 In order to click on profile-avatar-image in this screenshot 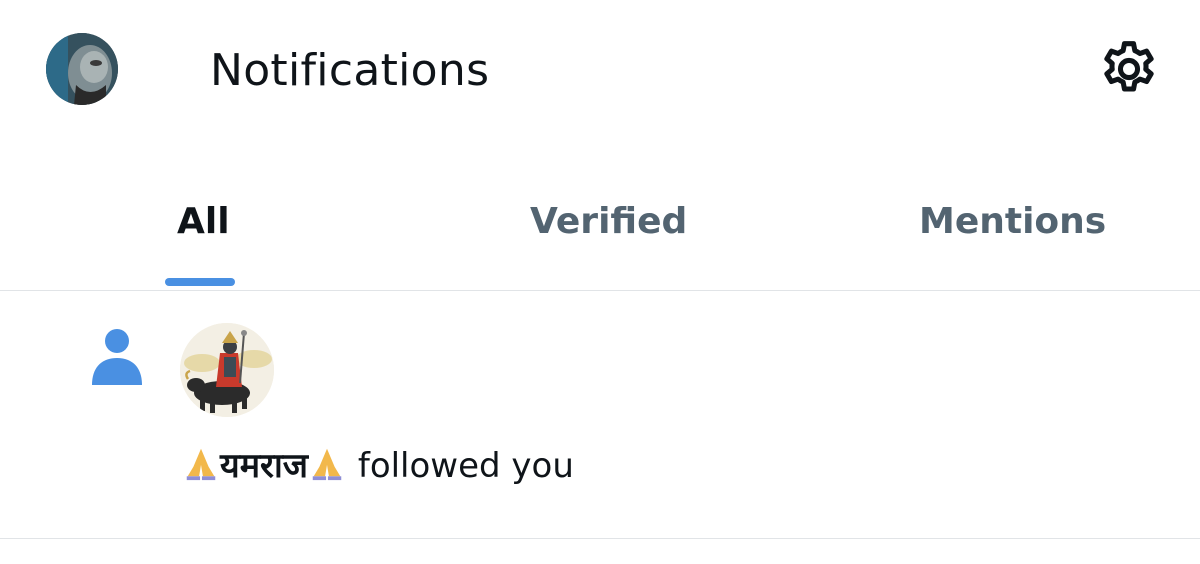, I will do `click(82, 69)`.